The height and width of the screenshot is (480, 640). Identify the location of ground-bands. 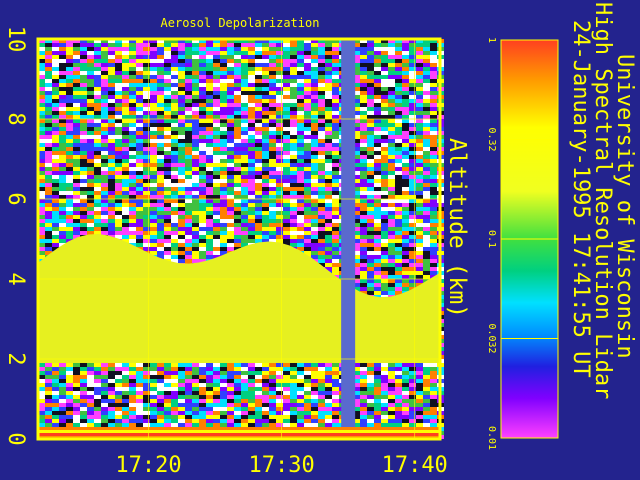
(239, 433).